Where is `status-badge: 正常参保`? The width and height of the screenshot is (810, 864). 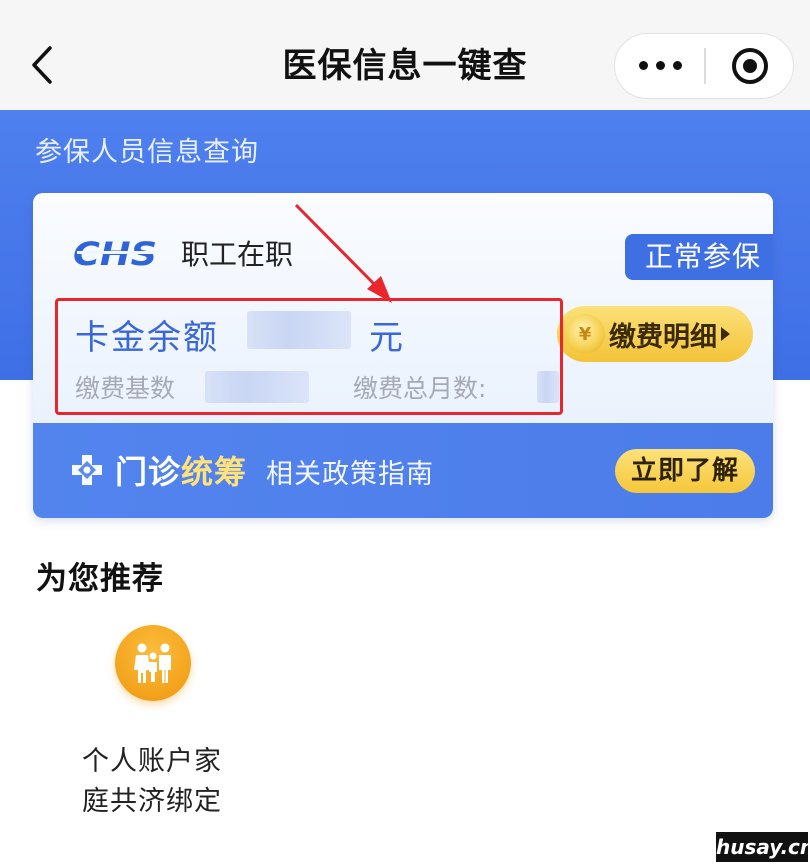
status-badge: 正常参保 is located at coordinates (699, 257).